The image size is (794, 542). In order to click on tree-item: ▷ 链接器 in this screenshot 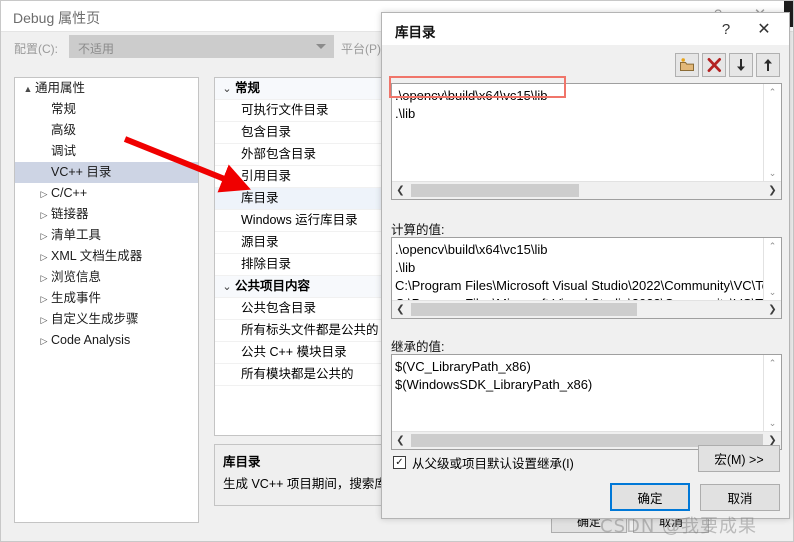, I will do `click(106, 214)`.